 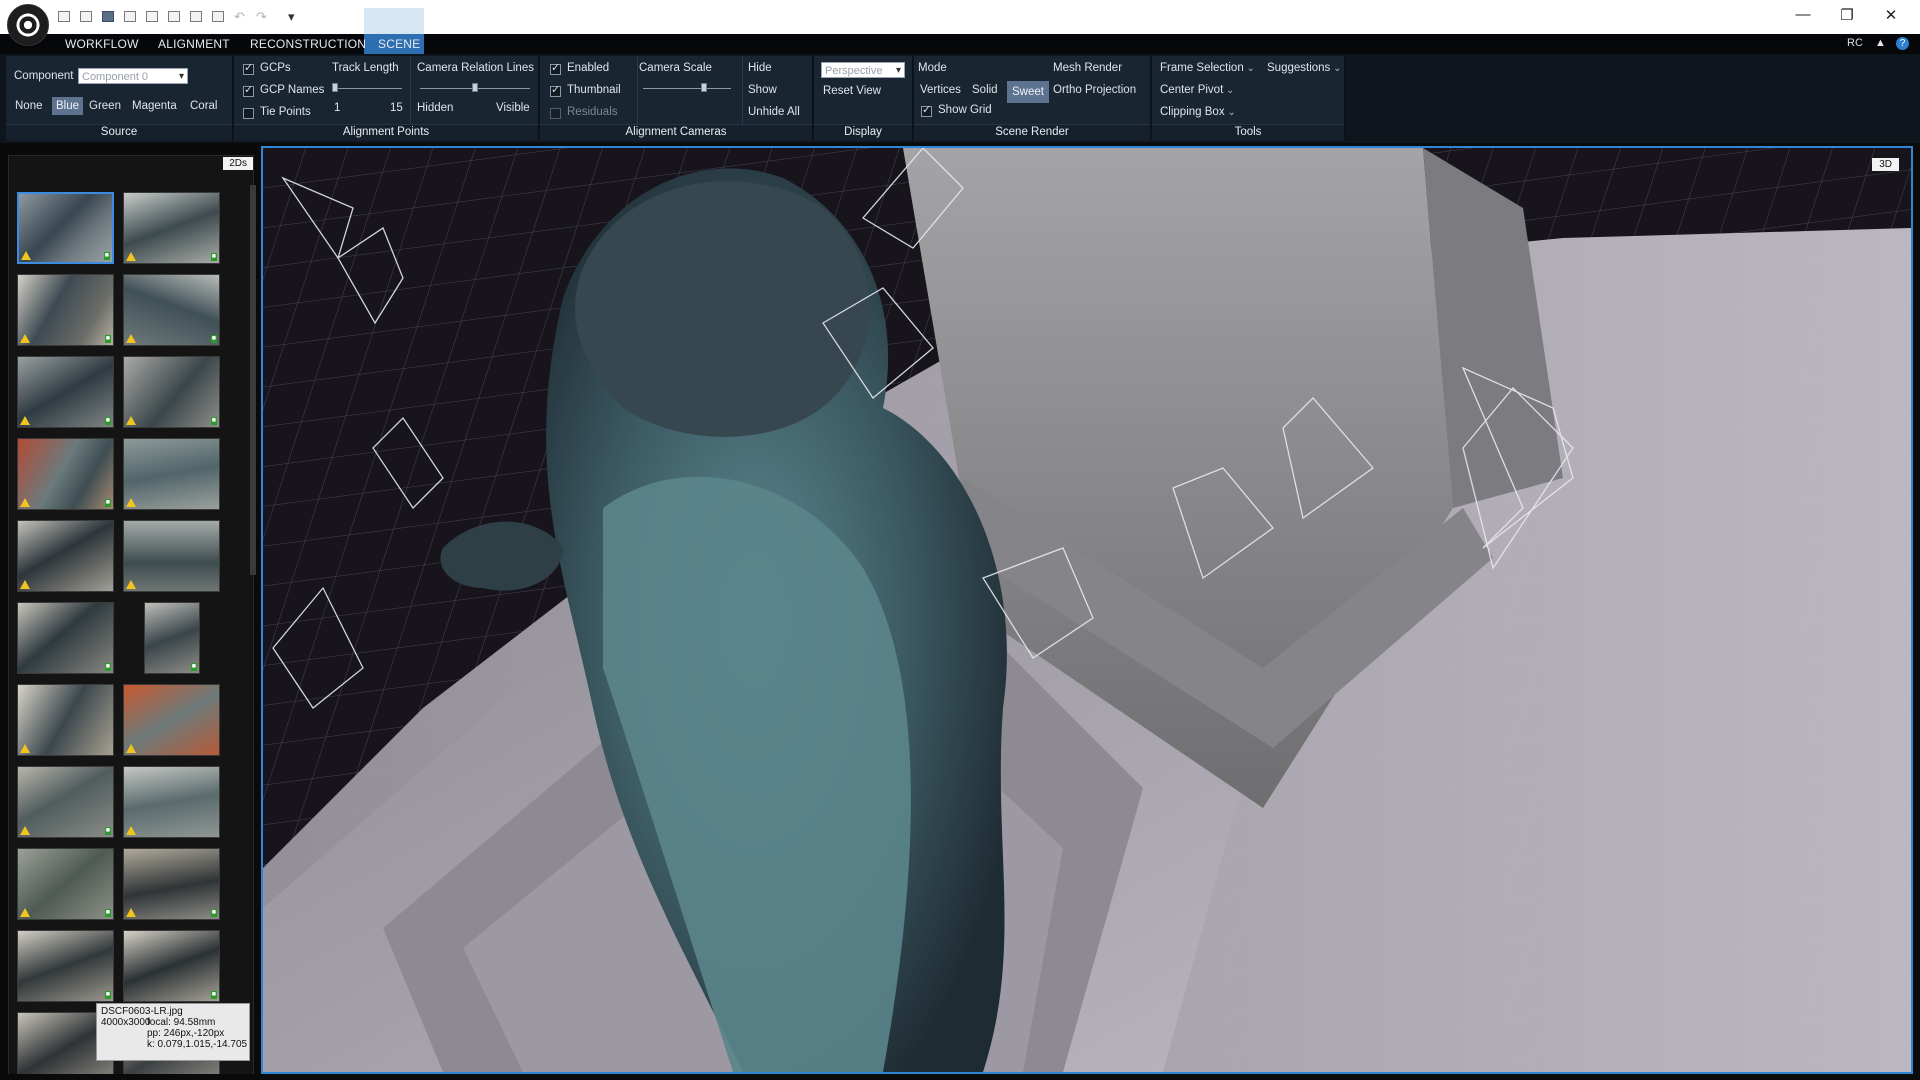 I want to click on thumbnail-grid: ■ ■ ■ ■ ■ ■ ■ ■ ■ ■ ■ ■ ■ ■, so click(x=131, y=616).